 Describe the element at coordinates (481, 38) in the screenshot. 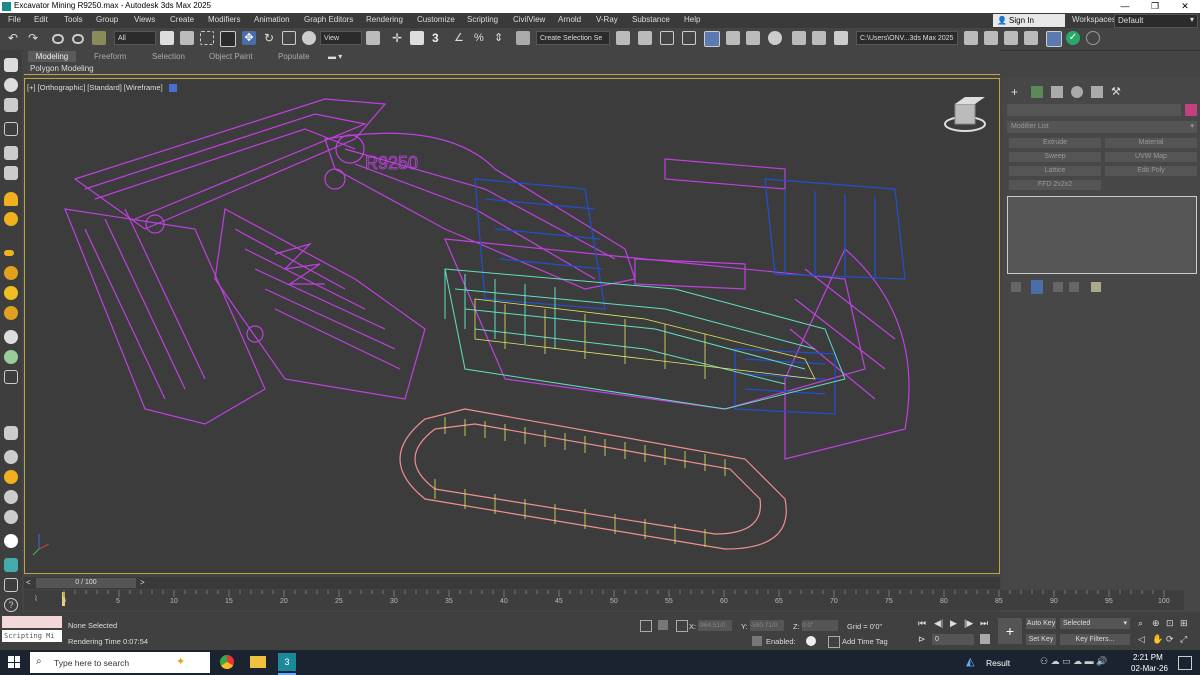

I see `percent-snap-icon: %` at that location.